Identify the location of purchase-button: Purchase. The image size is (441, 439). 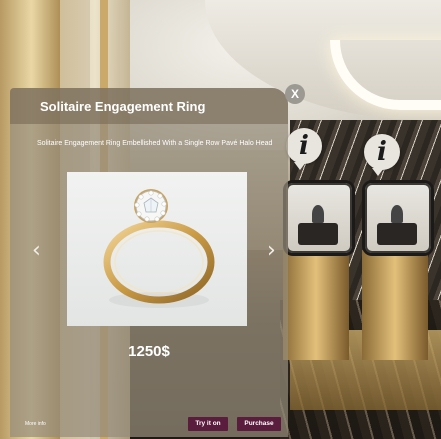
(259, 424).